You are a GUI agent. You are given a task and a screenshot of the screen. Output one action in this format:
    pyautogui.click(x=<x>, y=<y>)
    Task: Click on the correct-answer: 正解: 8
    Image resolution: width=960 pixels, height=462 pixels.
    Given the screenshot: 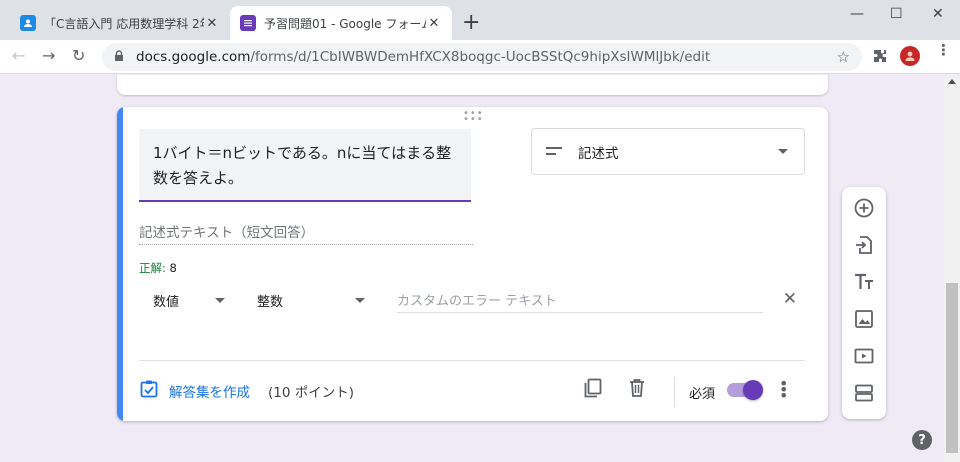 What is the action you would take?
    pyautogui.click(x=158, y=268)
    